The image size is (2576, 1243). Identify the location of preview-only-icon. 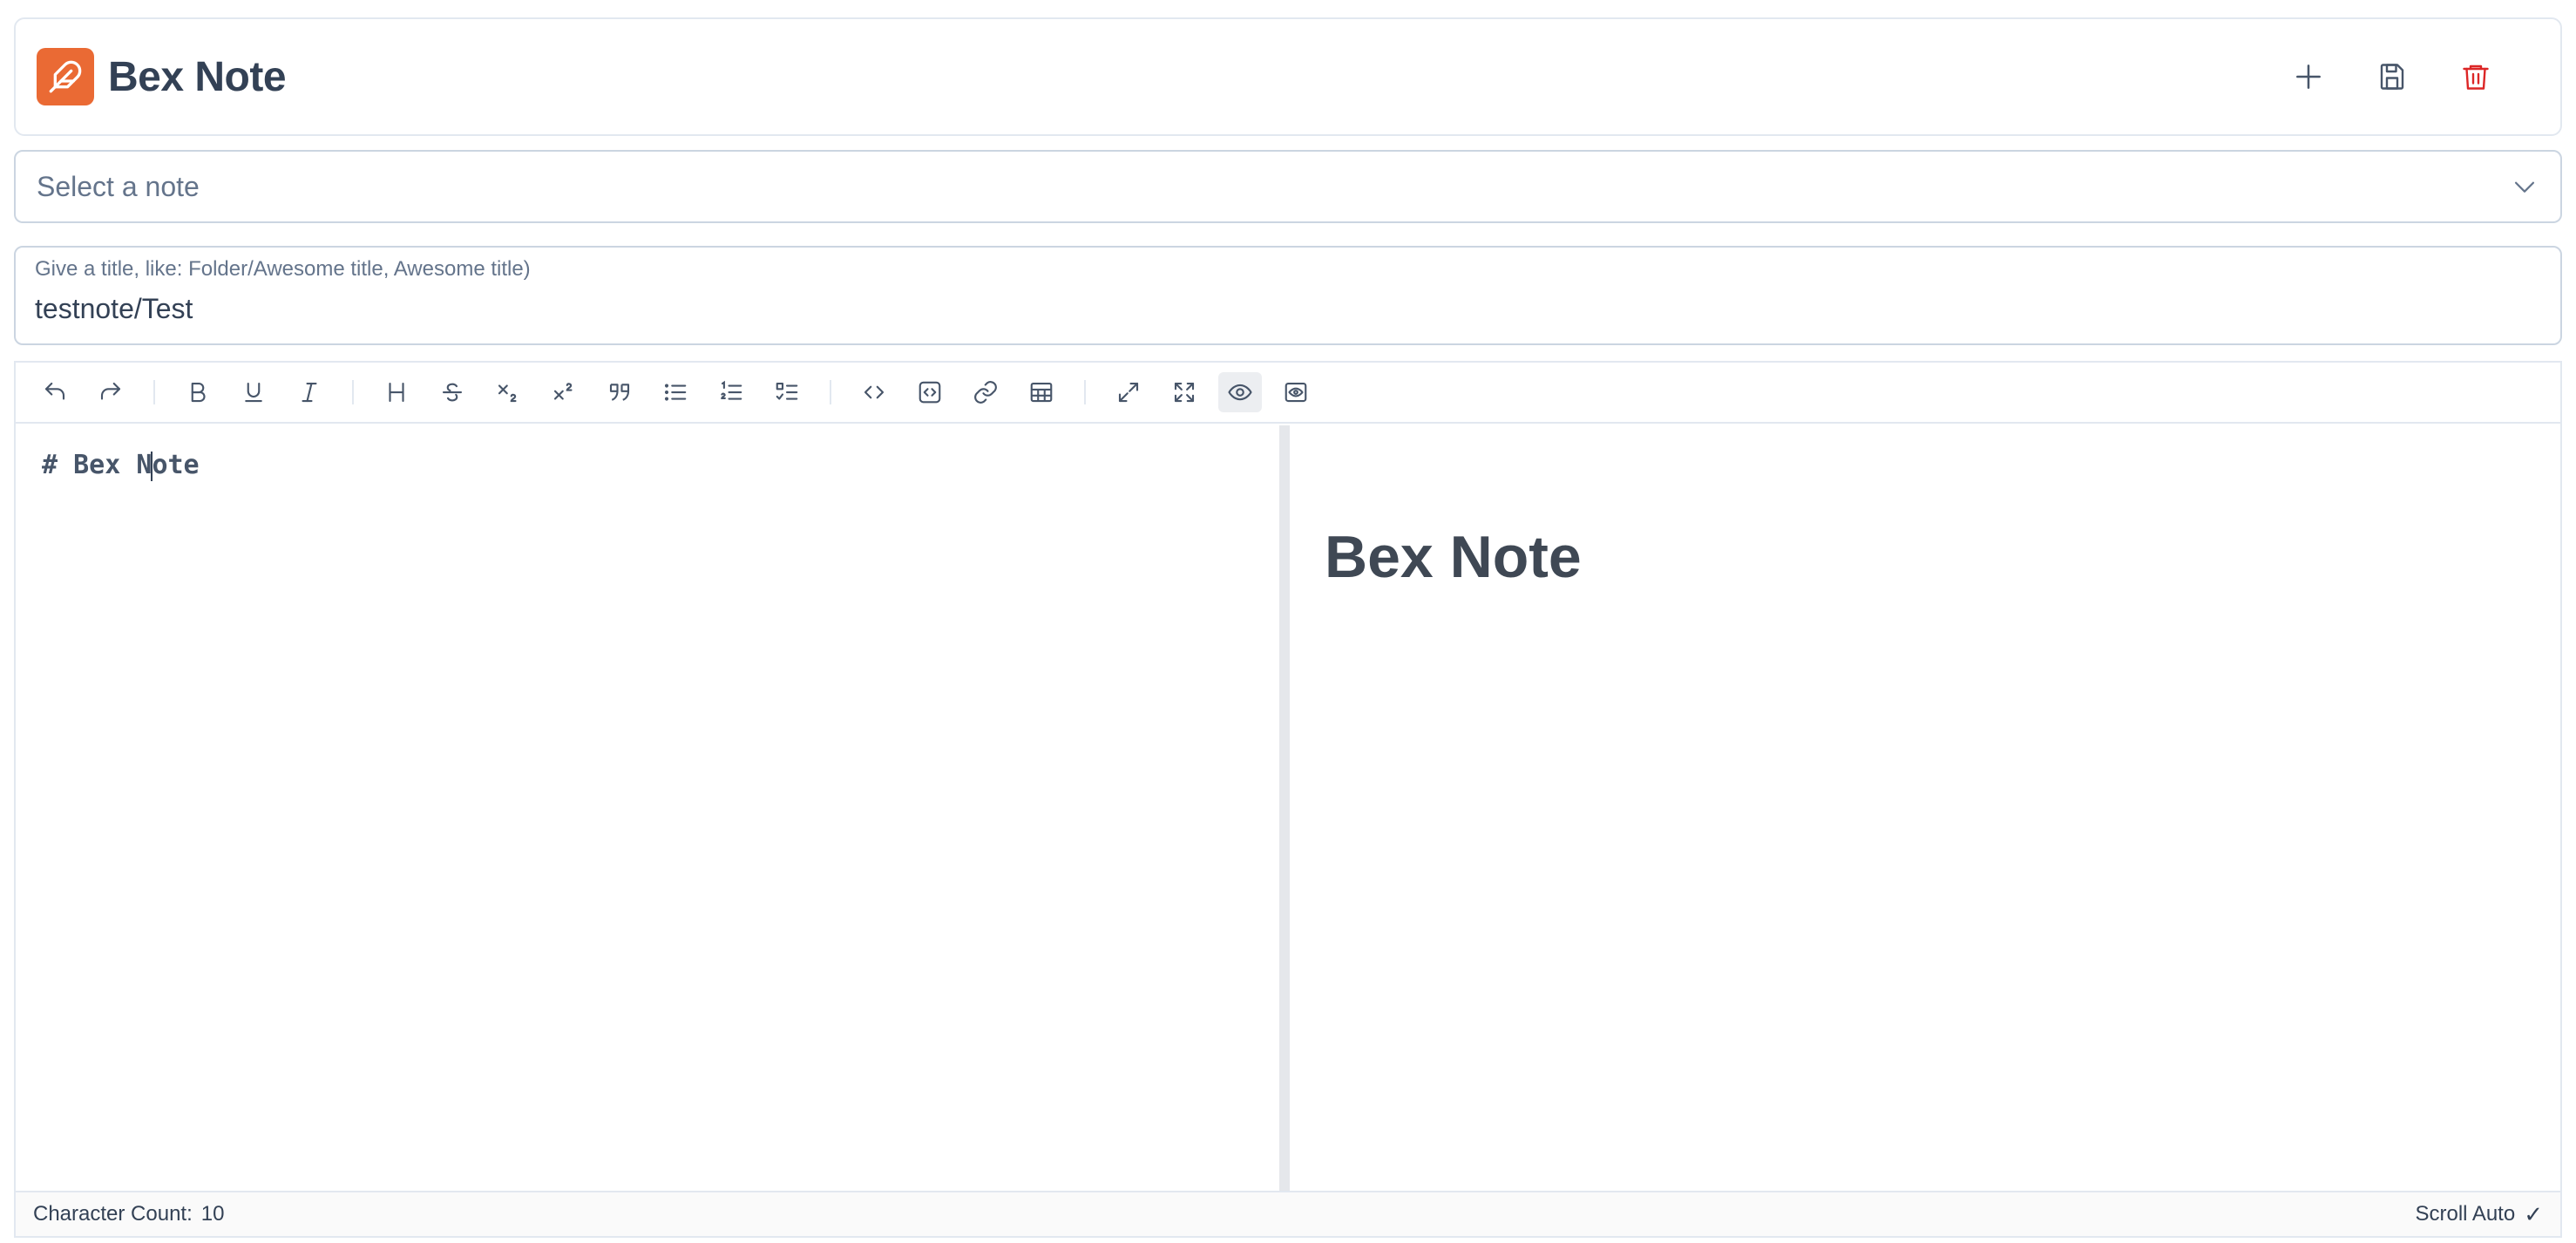
(1296, 392).